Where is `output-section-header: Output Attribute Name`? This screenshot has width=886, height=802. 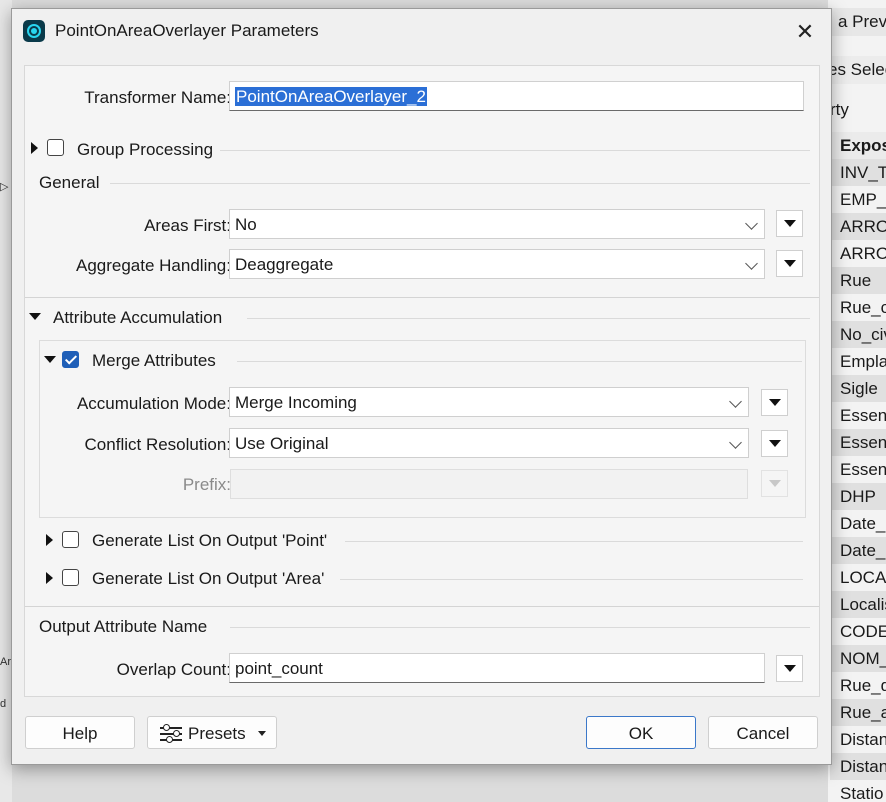
output-section-header: Output Attribute Name is located at coordinates (123, 626).